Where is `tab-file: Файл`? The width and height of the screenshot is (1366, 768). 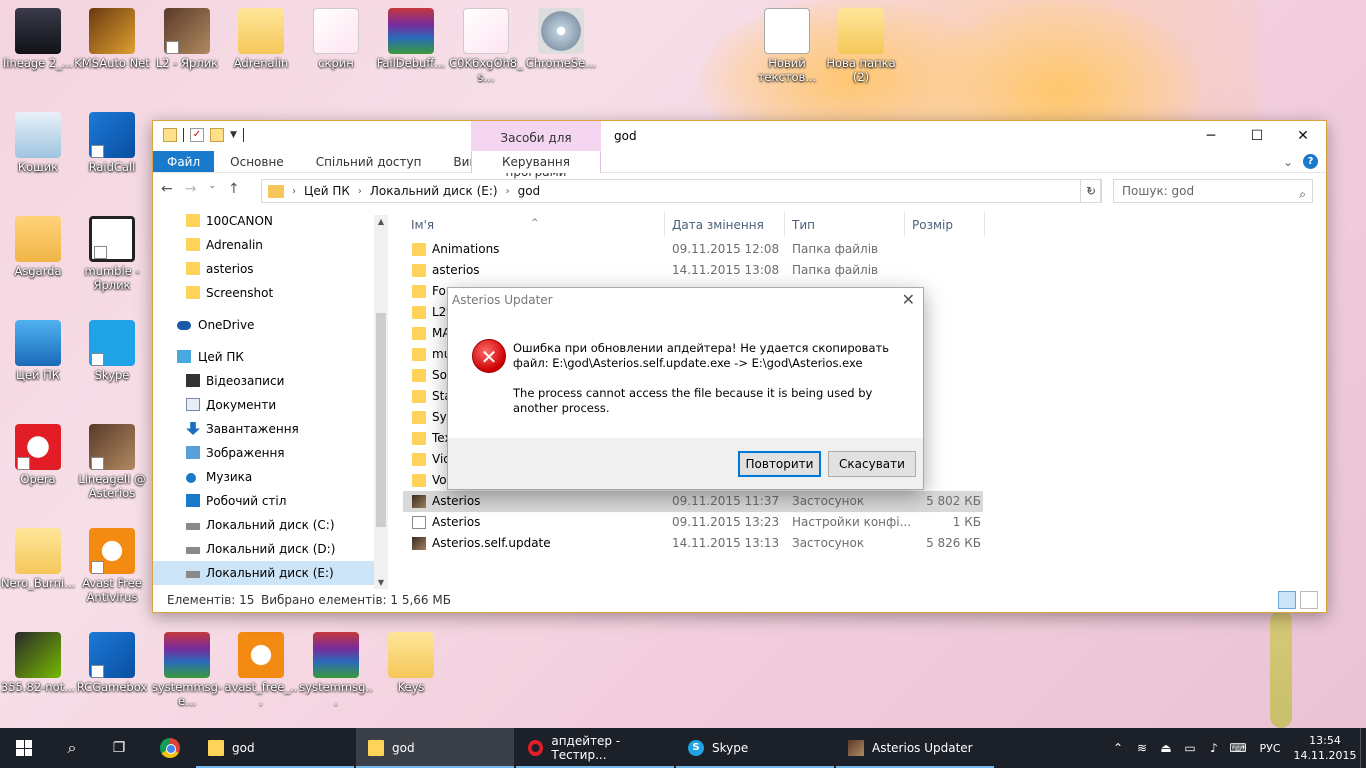
tab-file: Файл is located at coordinates (184, 161).